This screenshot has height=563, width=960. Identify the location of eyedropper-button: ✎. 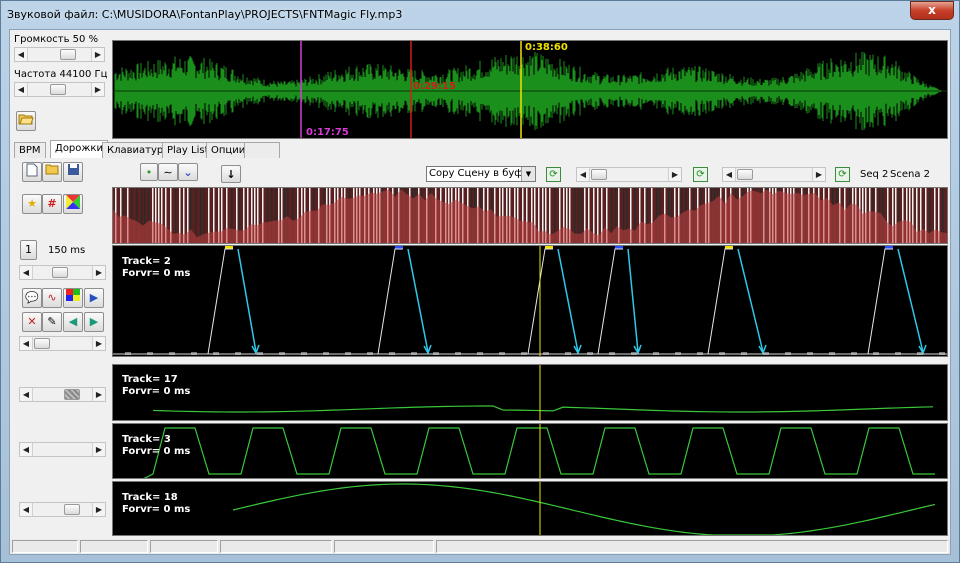
(52, 322).